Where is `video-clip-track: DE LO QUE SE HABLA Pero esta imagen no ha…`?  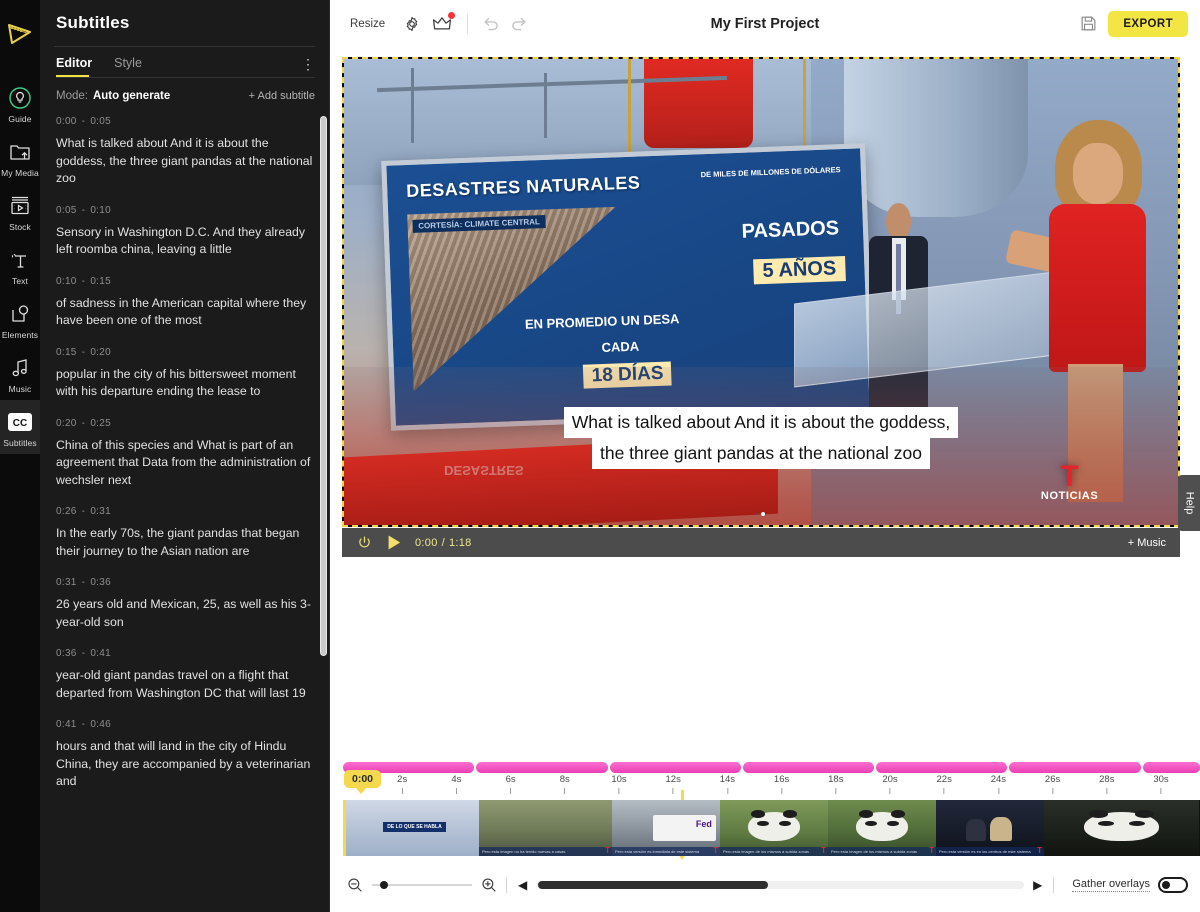 video-clip-track: DE LO QUE SE HABLA Pero esta imagen no ha… is located at coordinates (771, 828).